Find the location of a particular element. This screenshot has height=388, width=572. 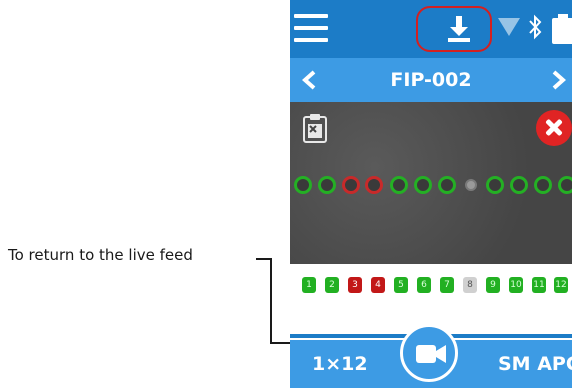

report-icon is located at coordinates (315, 128).